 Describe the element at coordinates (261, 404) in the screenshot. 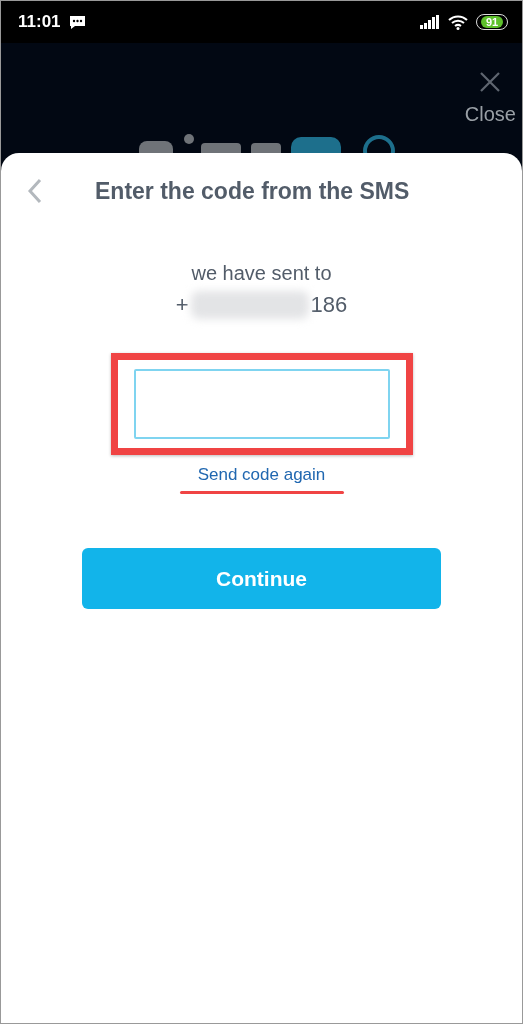

I see `code-input-field` at that location.